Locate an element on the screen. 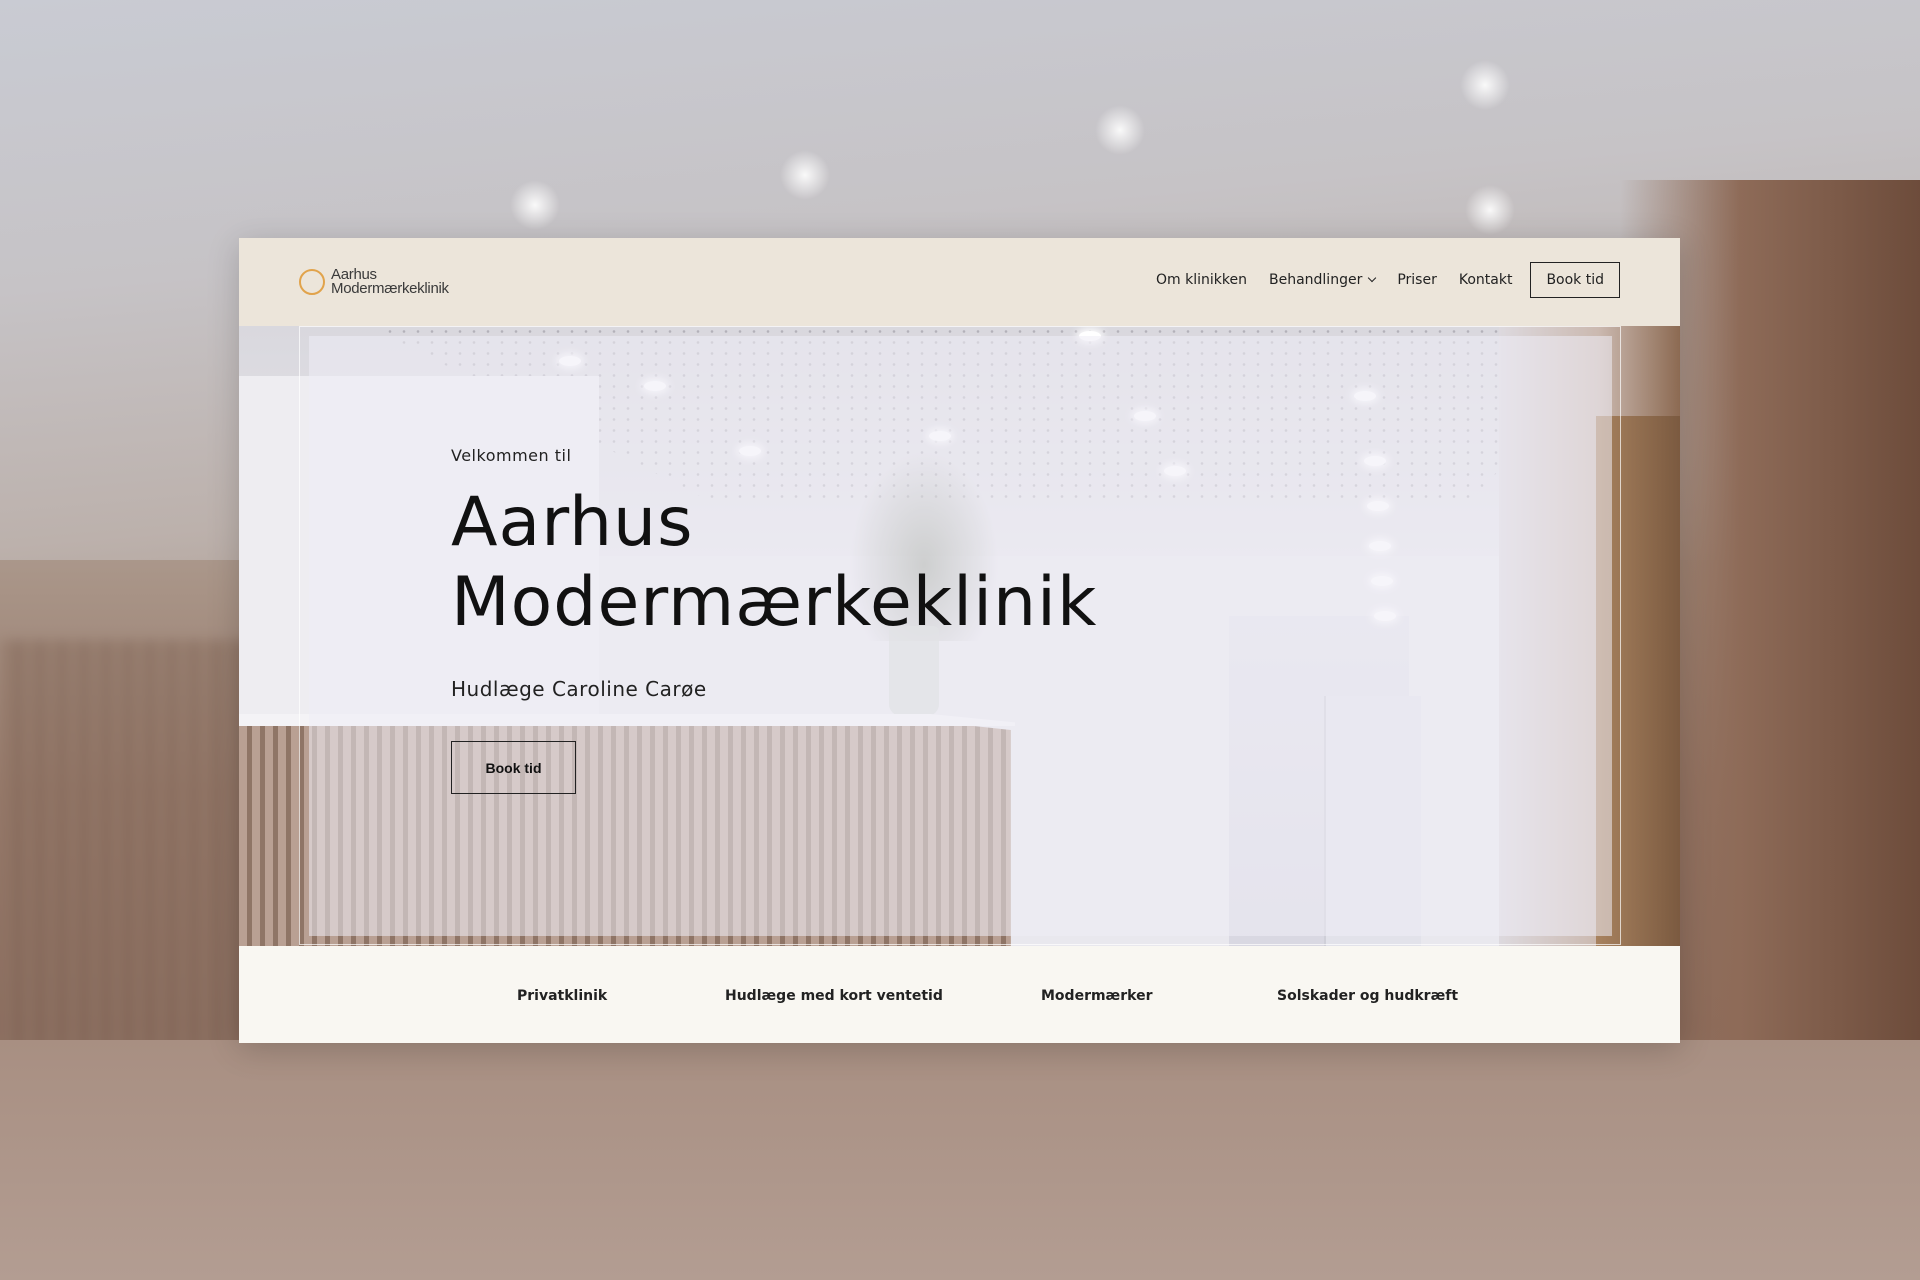  logo-text: Aarhus Modermærkeklinik is located at coordinates (390, 282).